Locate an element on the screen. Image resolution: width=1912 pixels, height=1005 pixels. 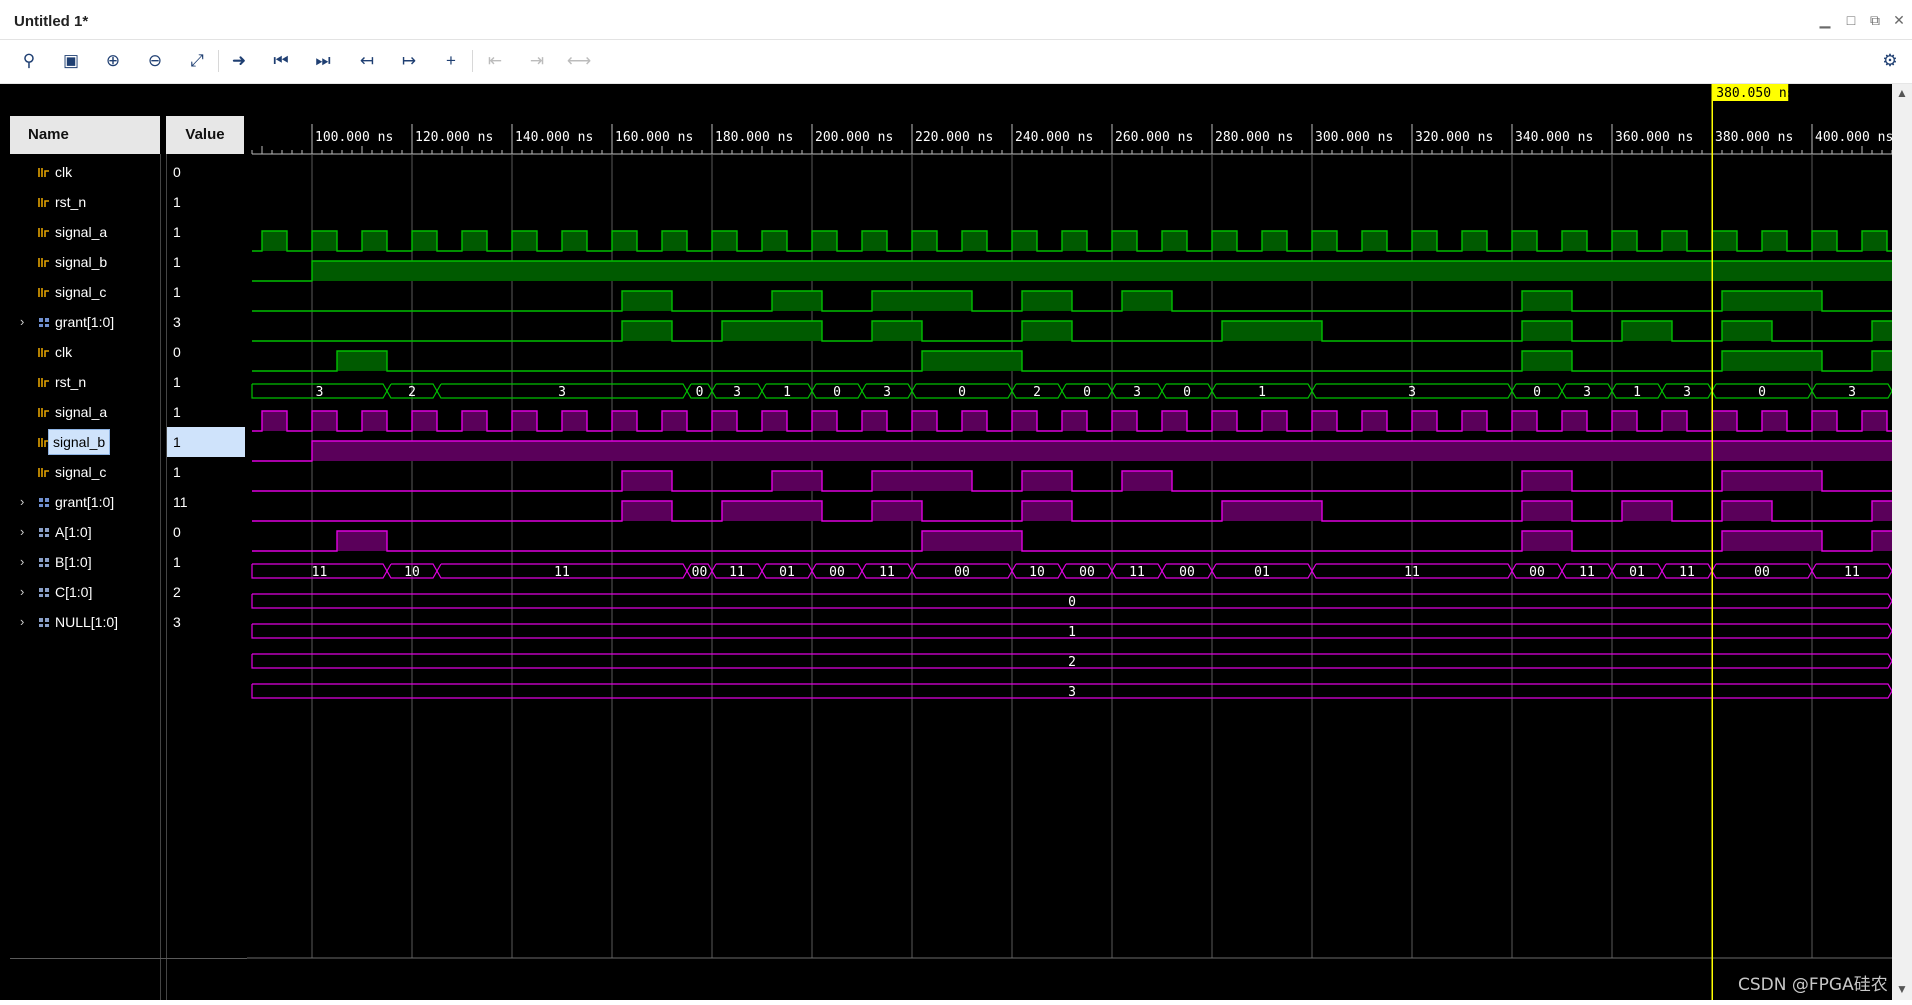
signal-row: › A[1:0] is located at coordinates (85, 532).